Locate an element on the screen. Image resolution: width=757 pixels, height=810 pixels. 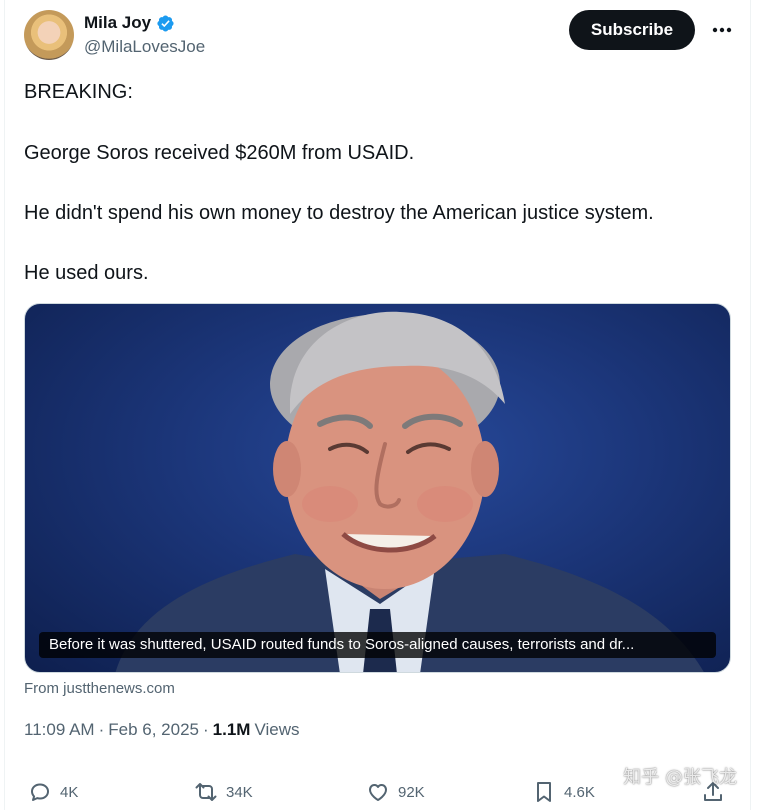
heart-icon is located at coordinates (378, 792).